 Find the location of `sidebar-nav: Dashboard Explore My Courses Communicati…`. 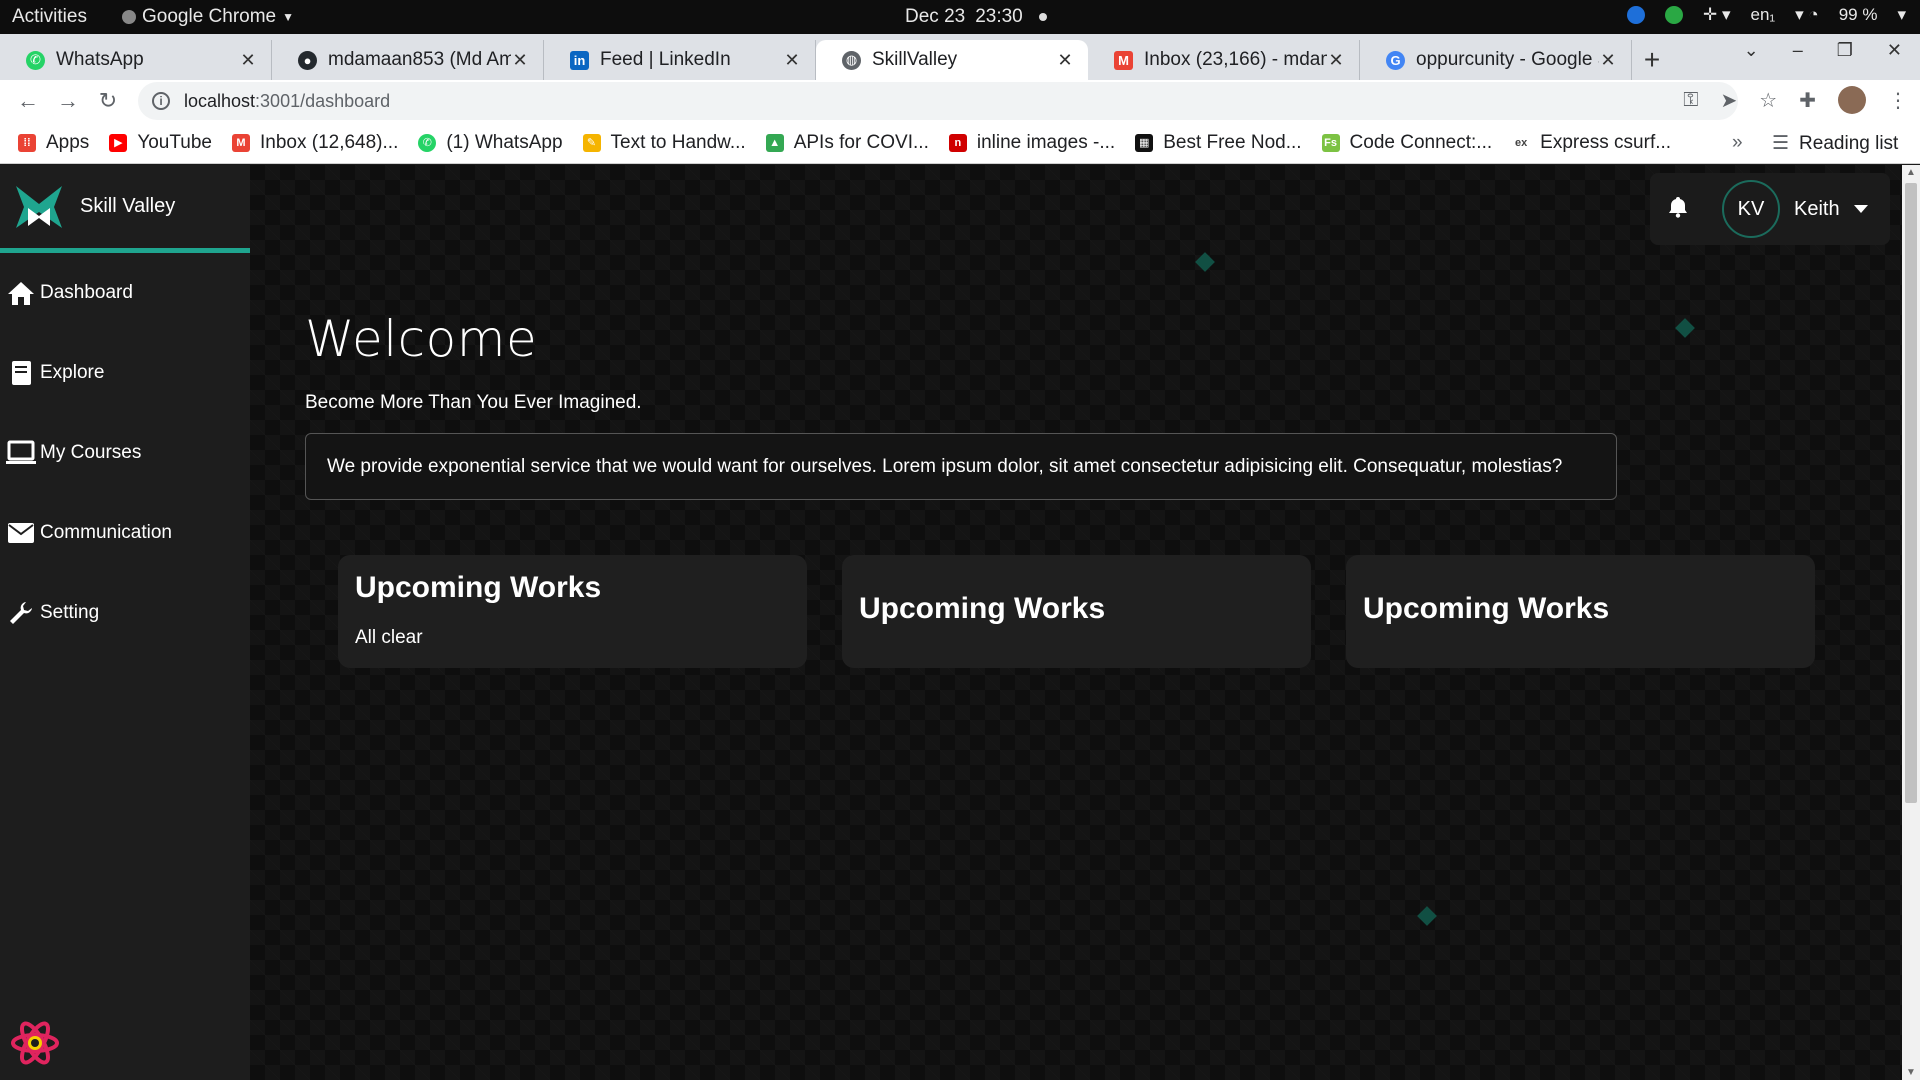

sidebar-nav: Dashboard Explore My Courses Communicati… is located at coordinates (125, 453).